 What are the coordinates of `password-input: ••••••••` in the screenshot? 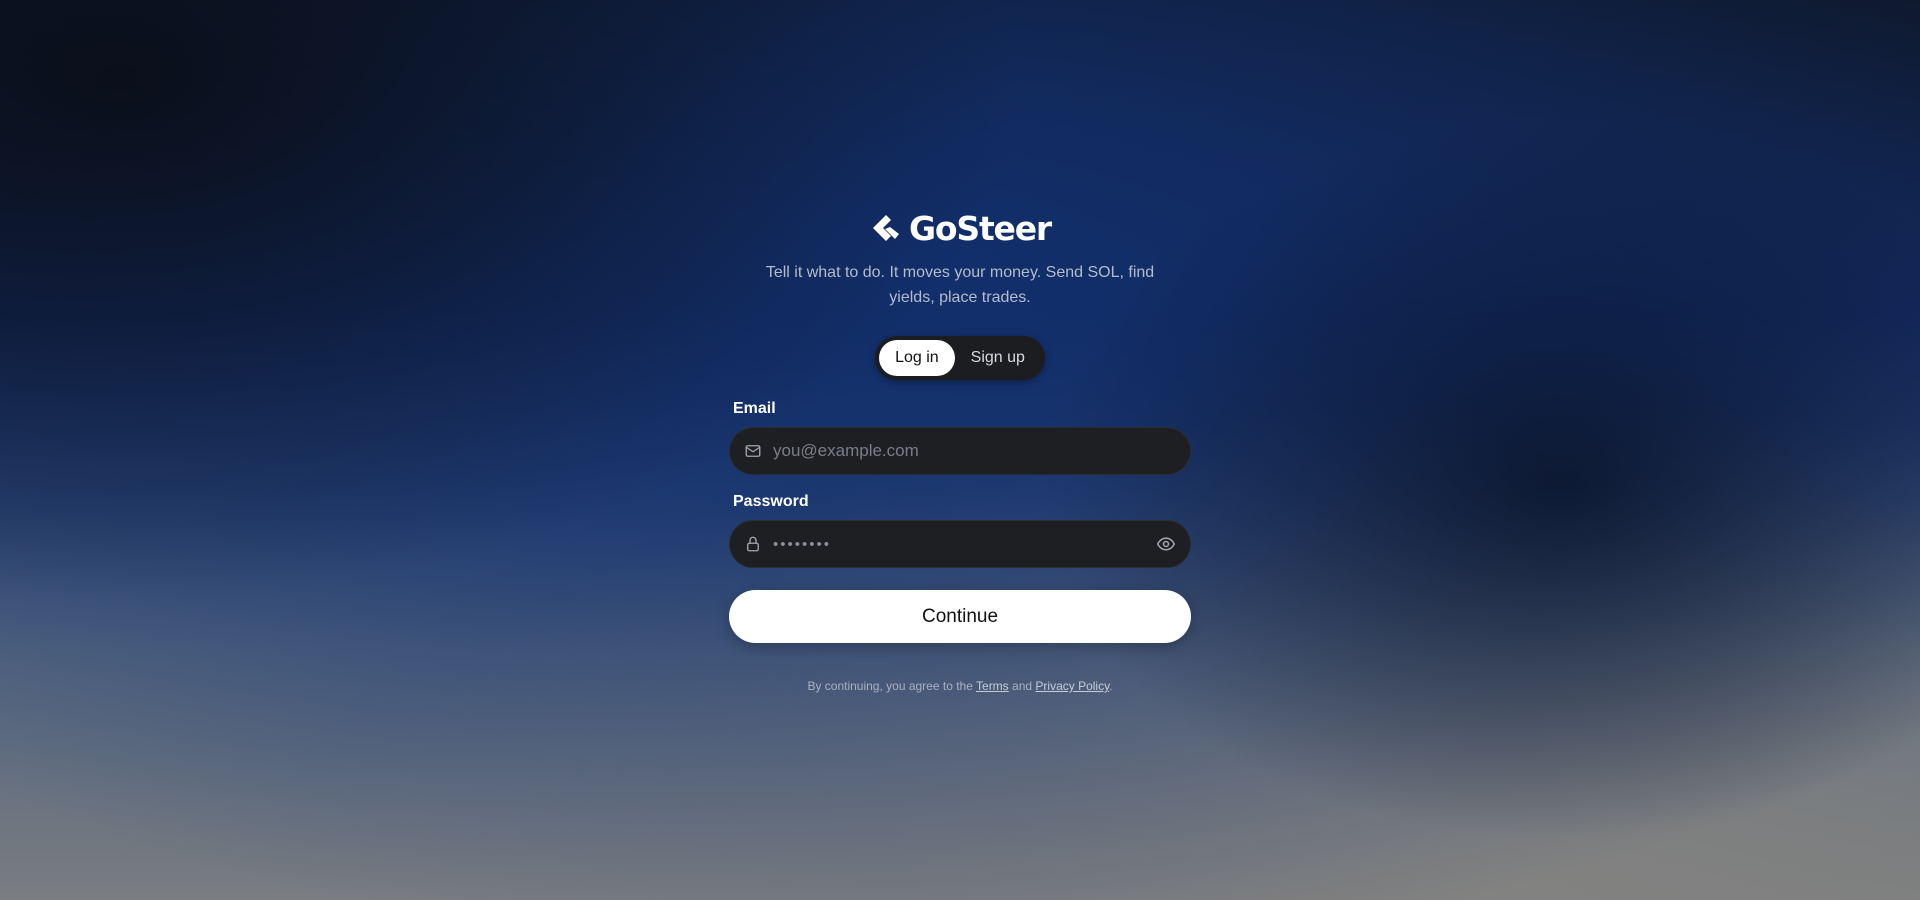 It's located at (959, 544).